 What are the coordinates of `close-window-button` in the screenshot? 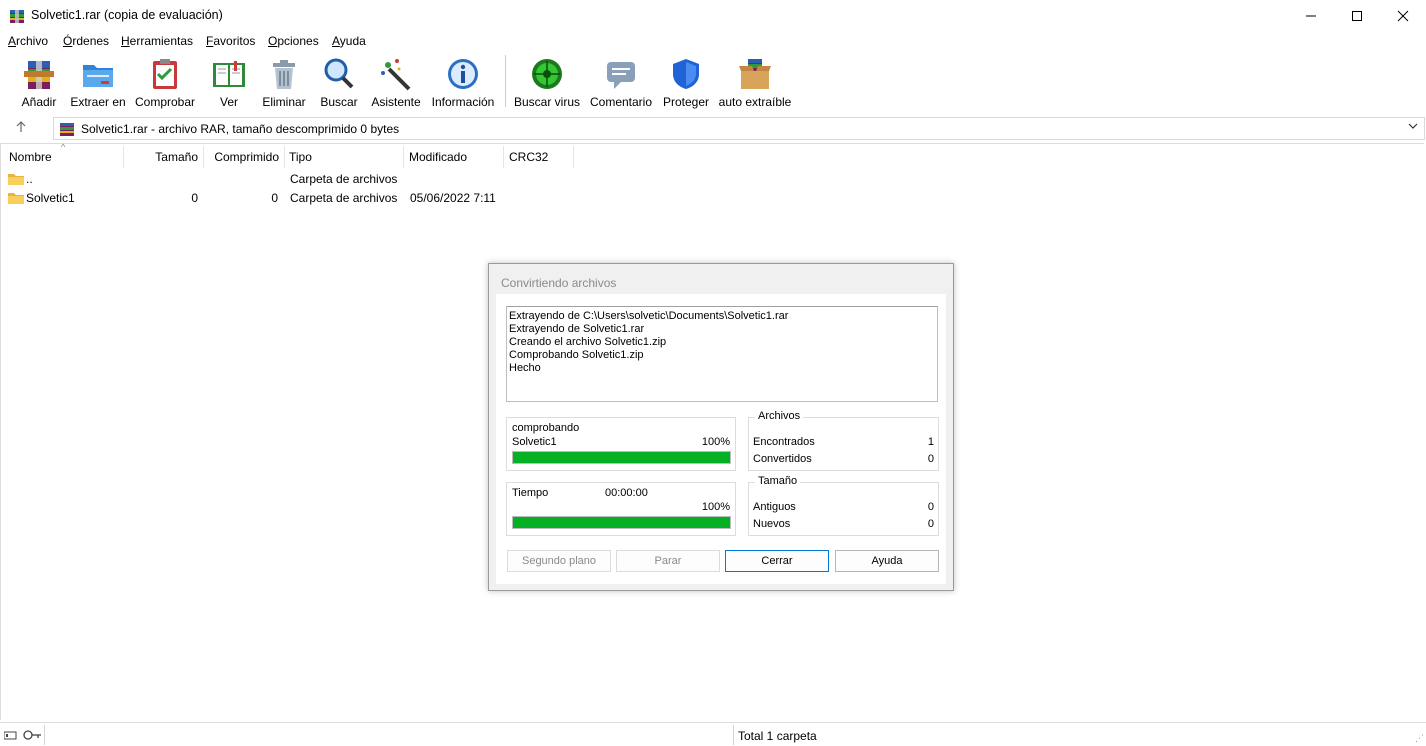 It's located at (1403, 15).